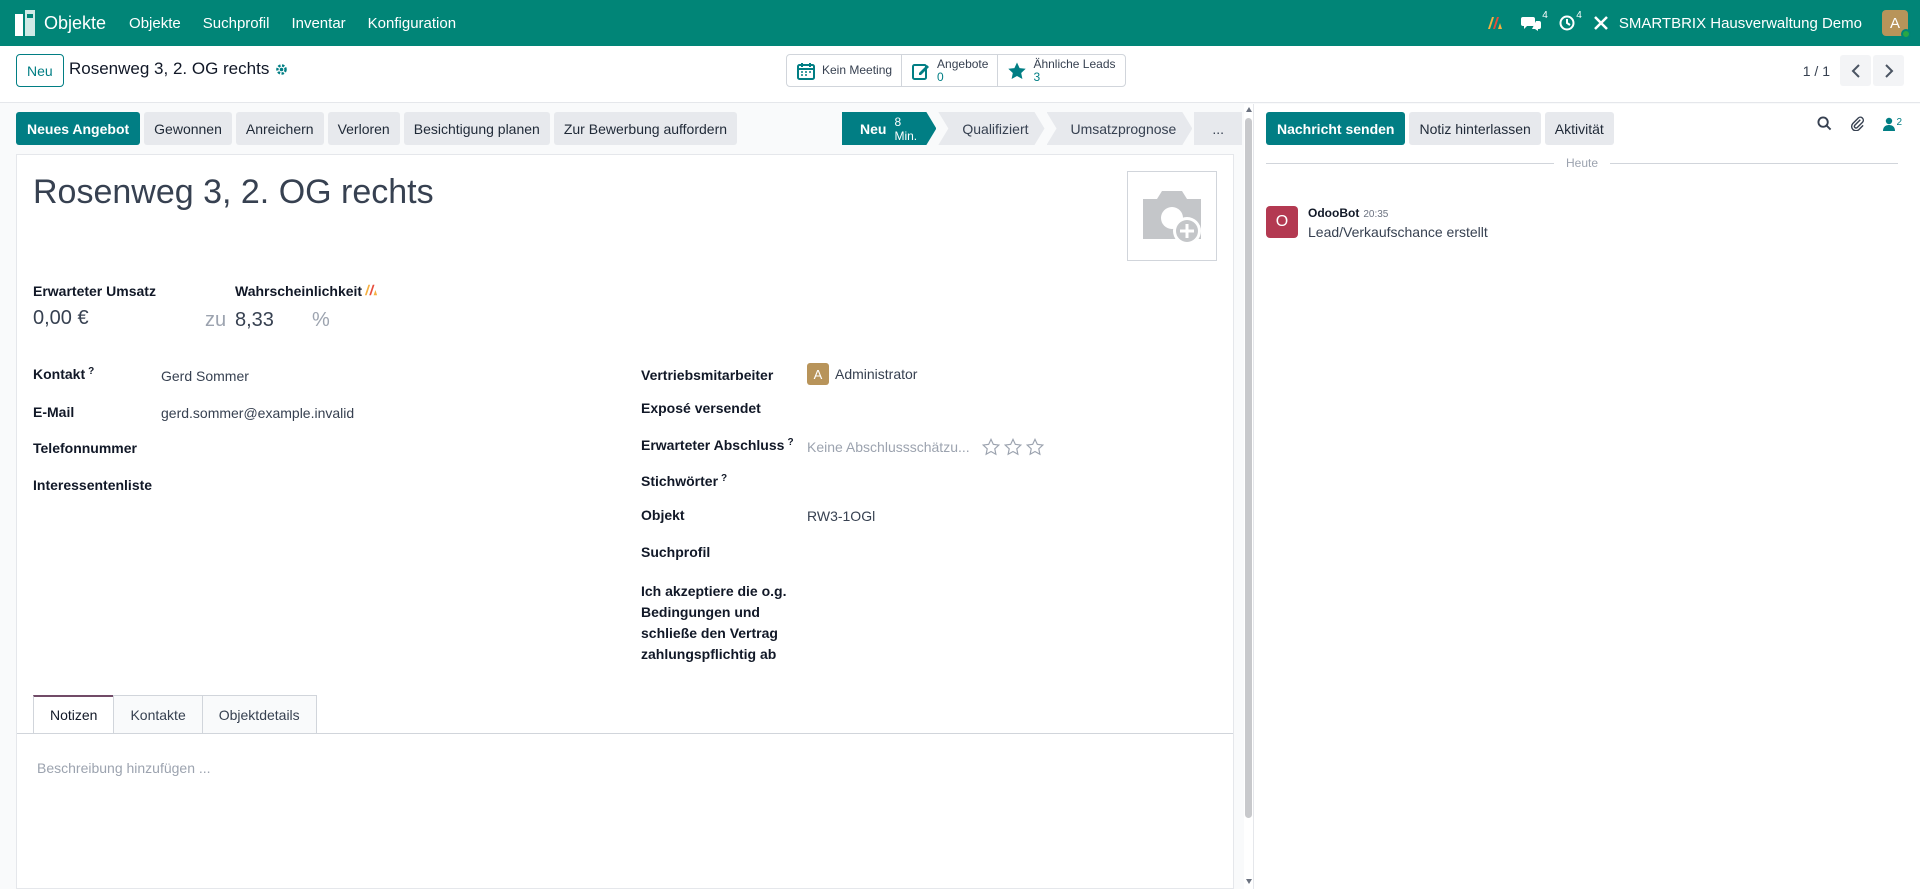  Describe the element at coordinates (158, 714) in the screenshot. I see `tab-contacts: Kontakte` at that location.